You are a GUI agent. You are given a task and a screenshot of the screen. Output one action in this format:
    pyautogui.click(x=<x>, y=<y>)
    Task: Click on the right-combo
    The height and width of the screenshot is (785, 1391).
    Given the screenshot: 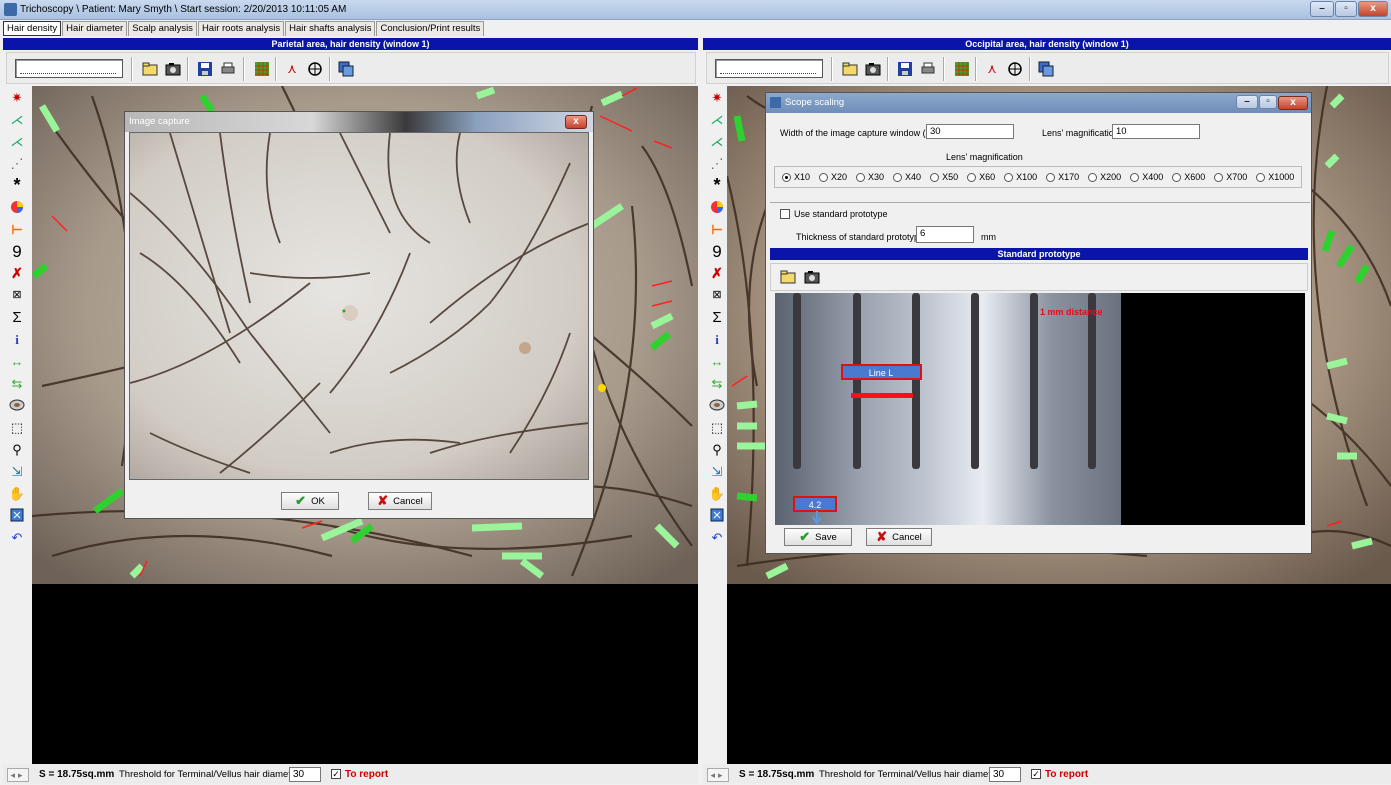 What is the action you would take?
    pyautogui.click(x=769, y=68)
    